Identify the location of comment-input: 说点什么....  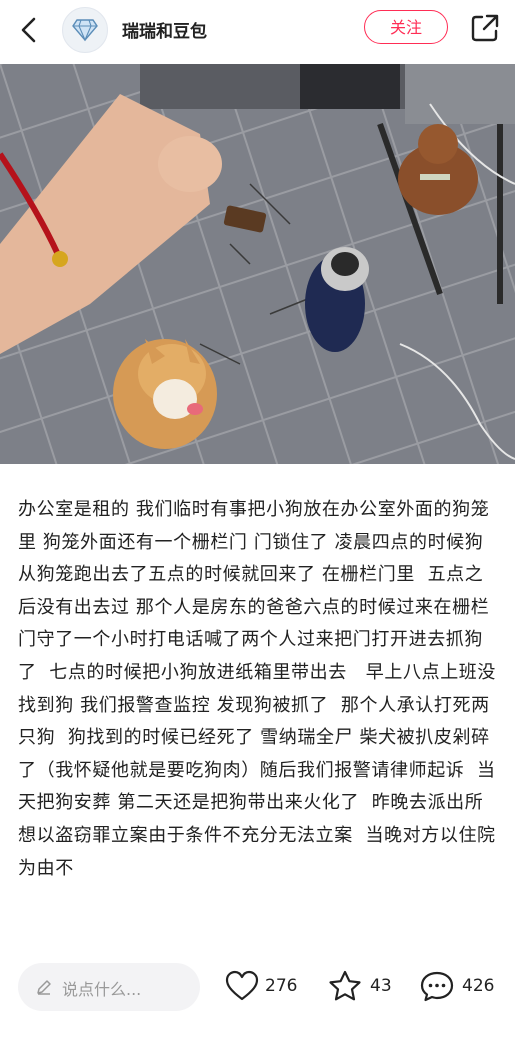
(109, 987).